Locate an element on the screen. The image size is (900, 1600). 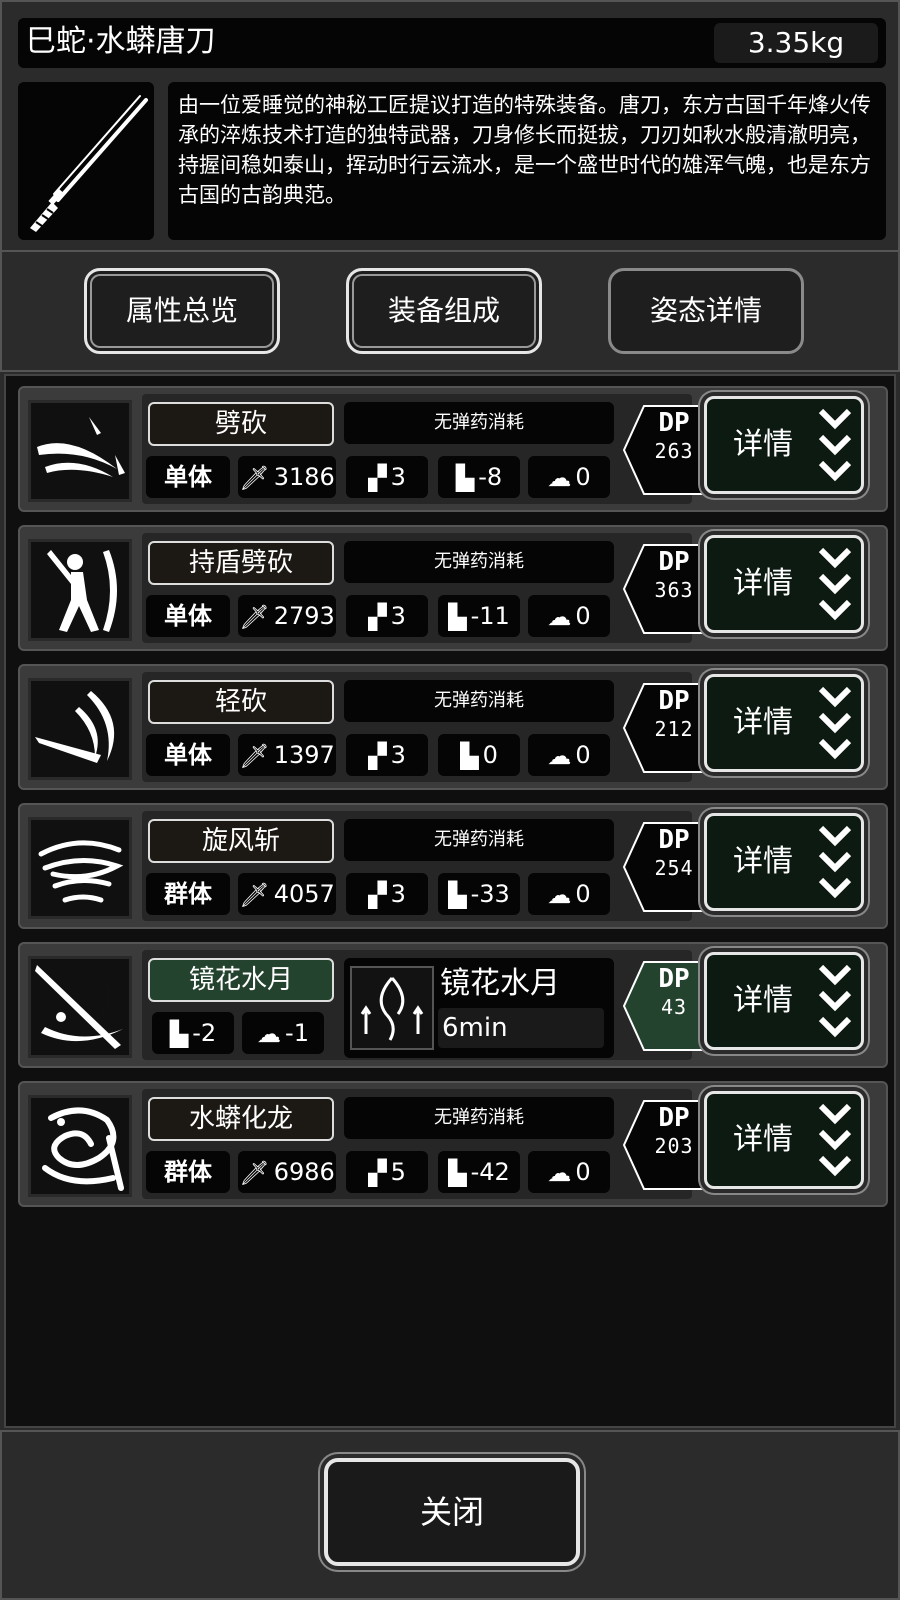
attack-stat: 🗡 4057 is located at coordinates (287, 894).